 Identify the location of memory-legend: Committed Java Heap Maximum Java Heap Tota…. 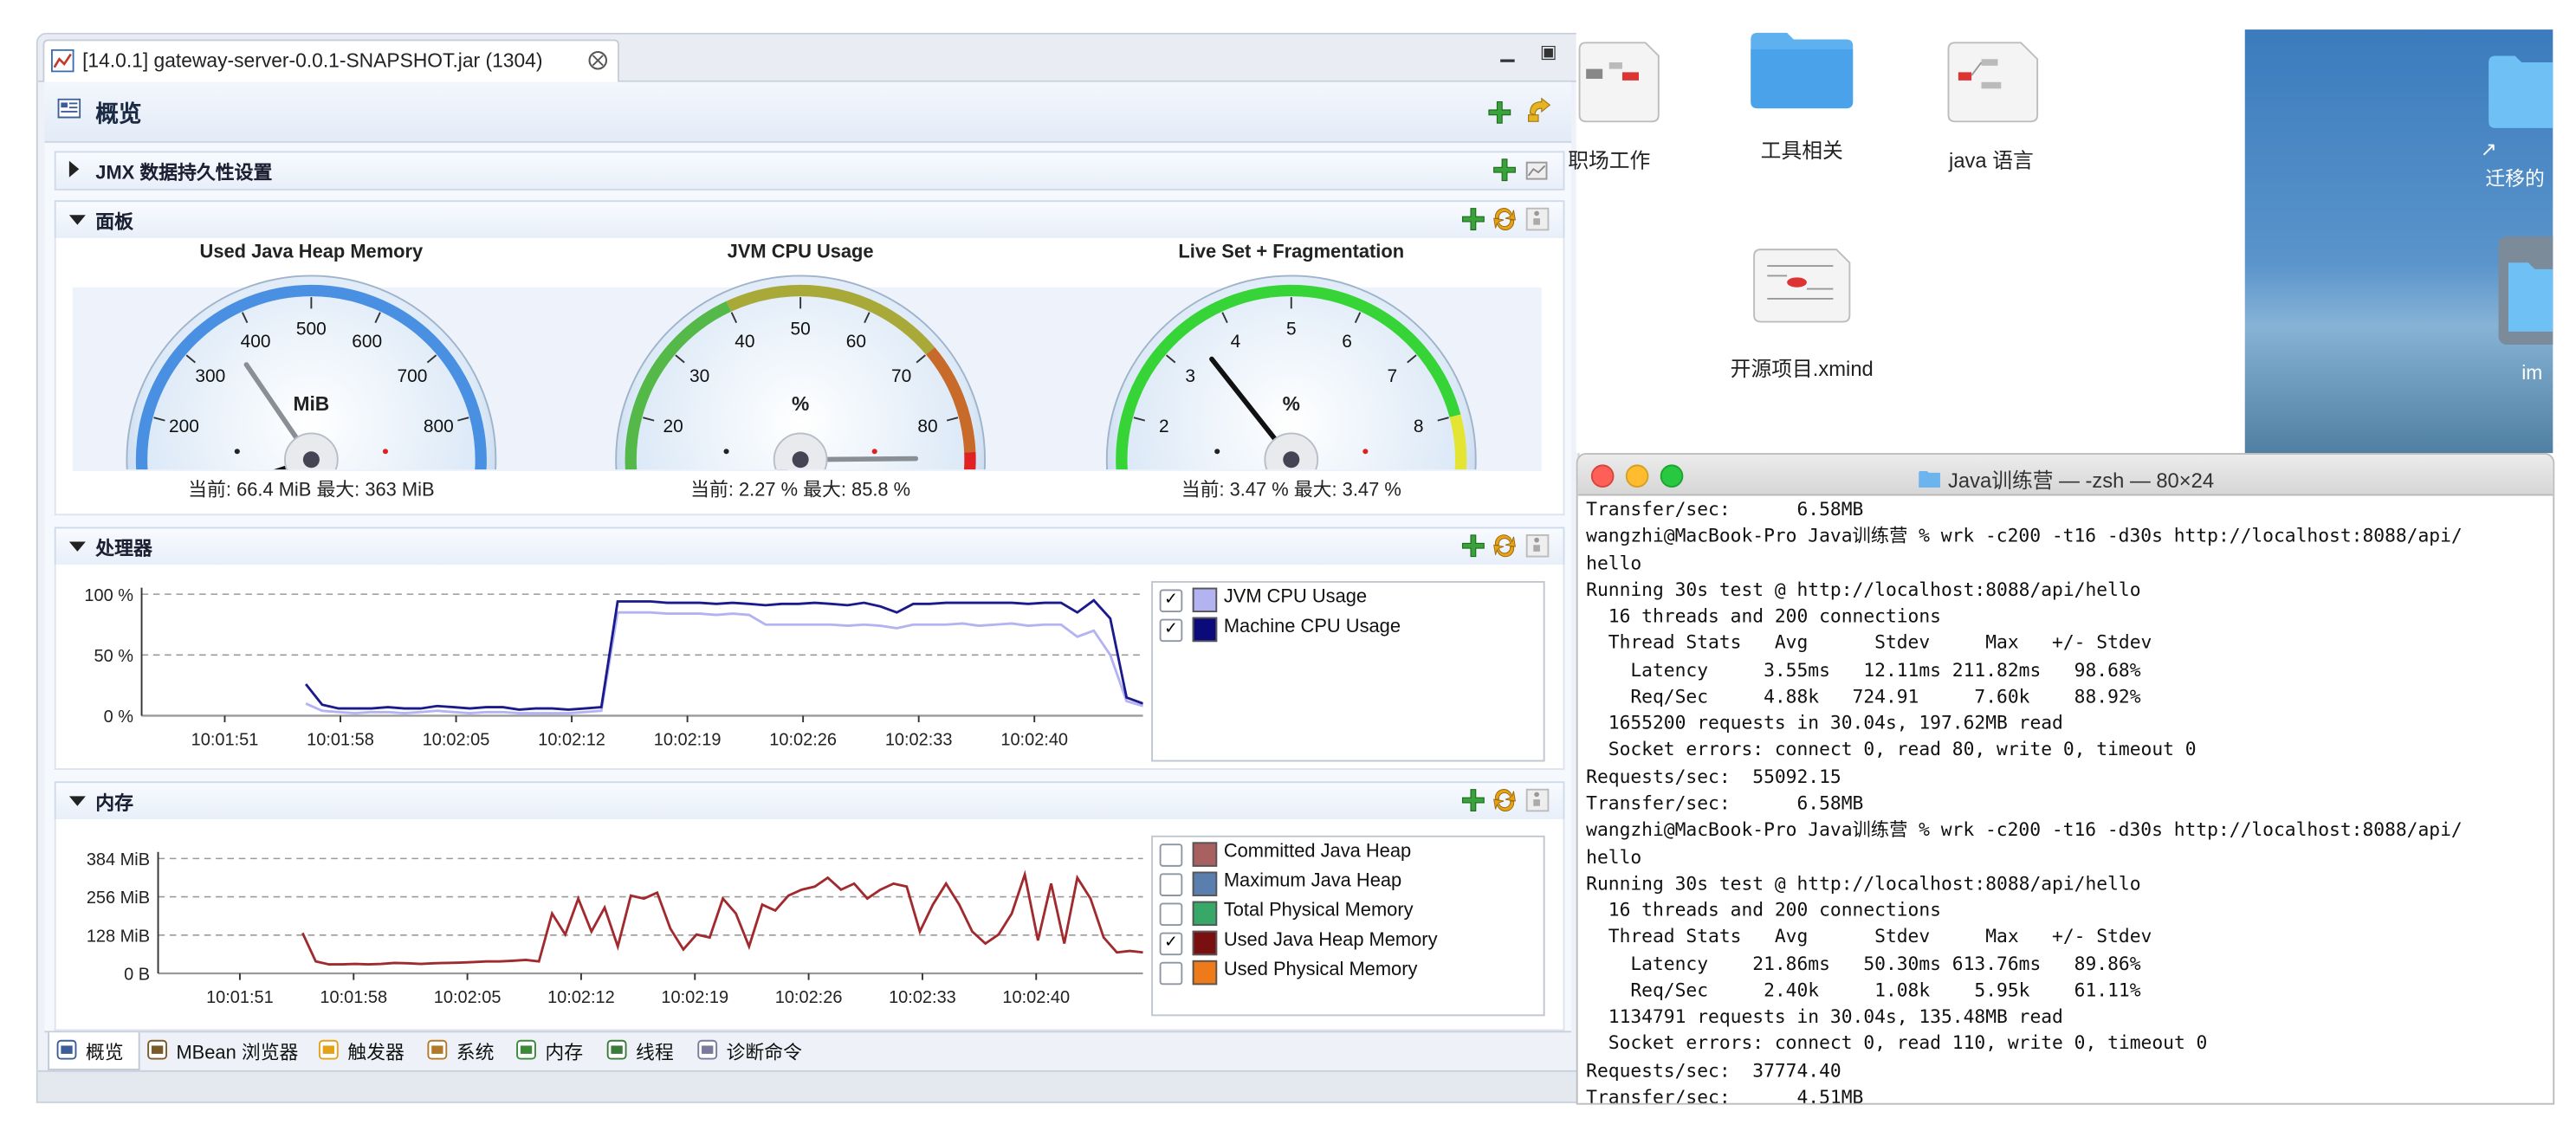
(1348, 926).